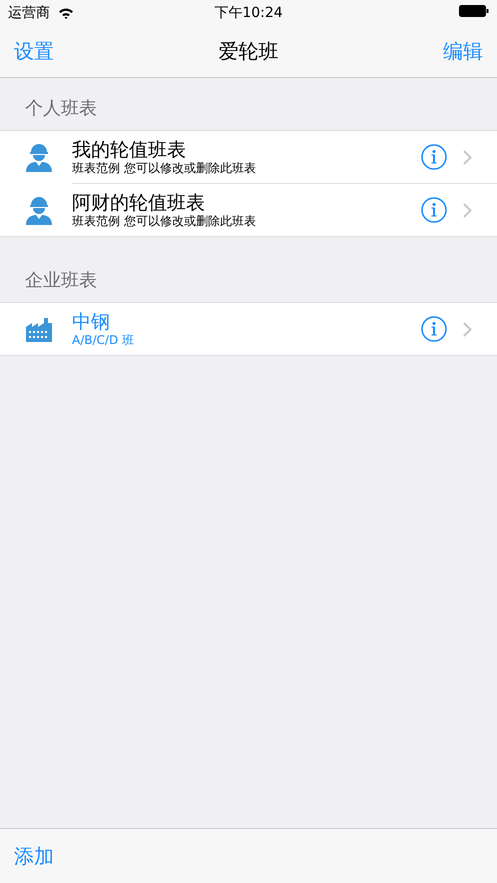  I want to click on edit-button: 编辑, so click(463, 51).